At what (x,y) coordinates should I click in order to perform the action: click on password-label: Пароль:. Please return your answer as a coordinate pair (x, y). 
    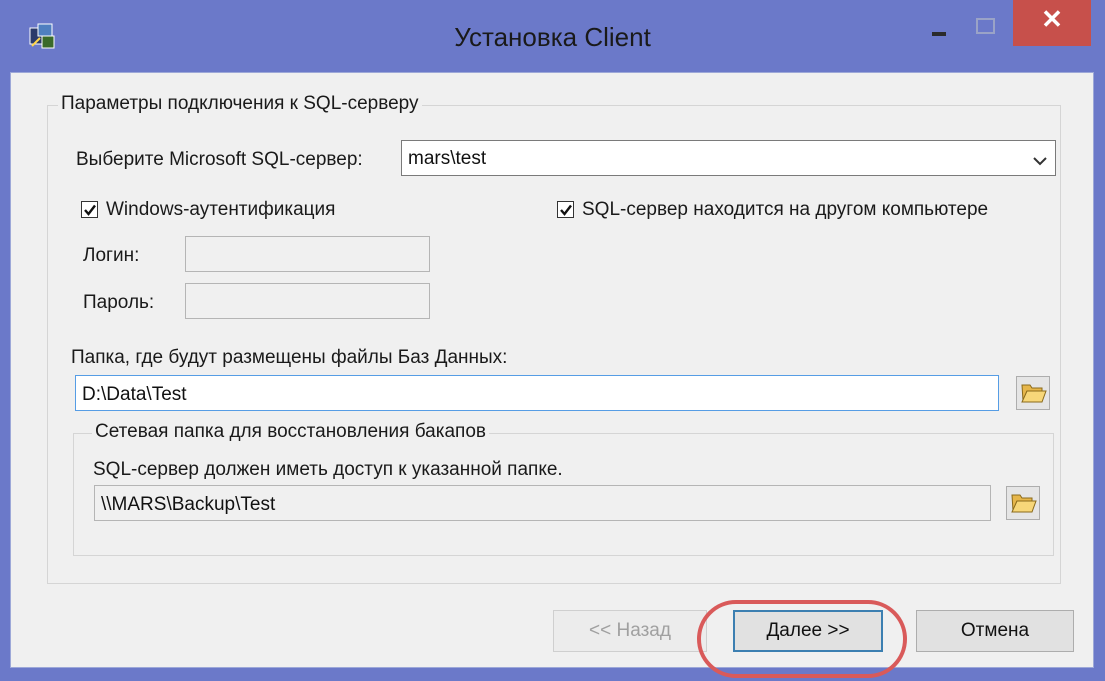
    Looking at the image, I should click on (119, 302).